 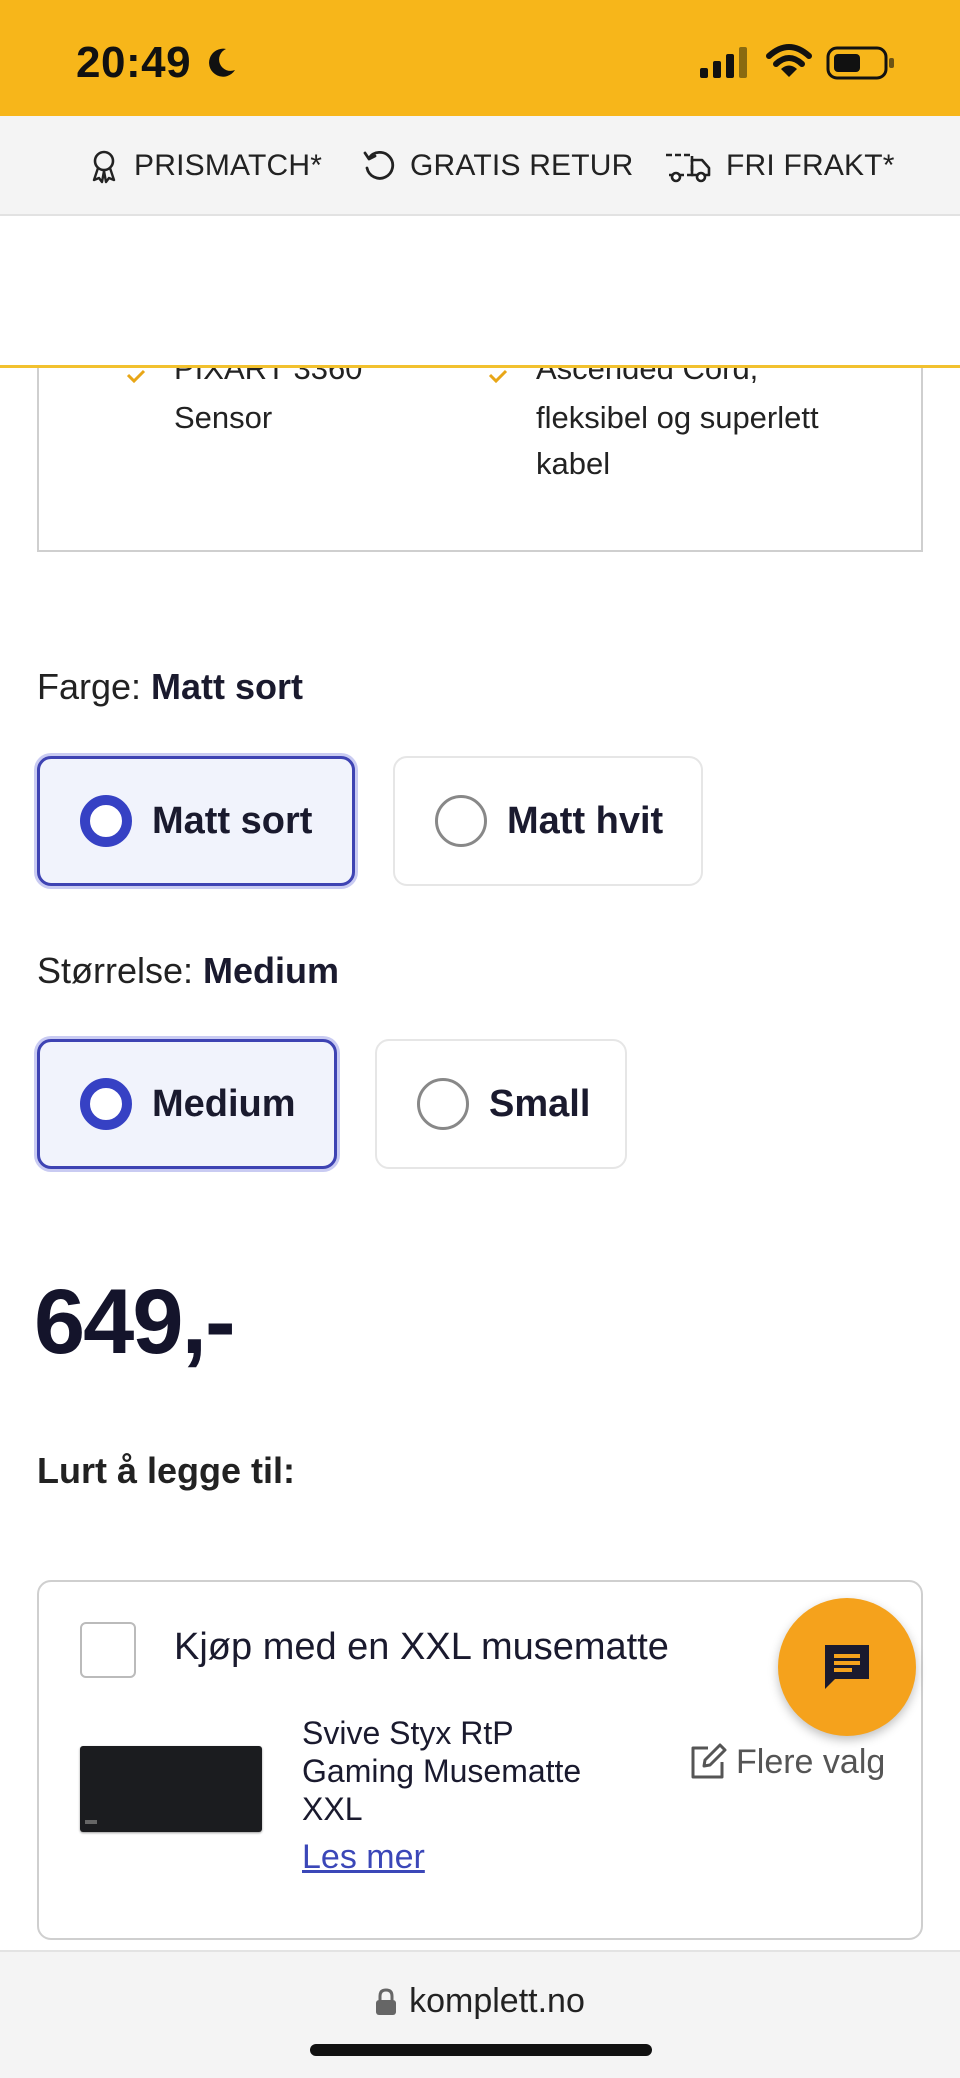 What do you see at coordinates (421, 1647) in the screenshot?
I see `addon-title: Kjøp med en XXL musematte` at bounding box center [421, 1647].